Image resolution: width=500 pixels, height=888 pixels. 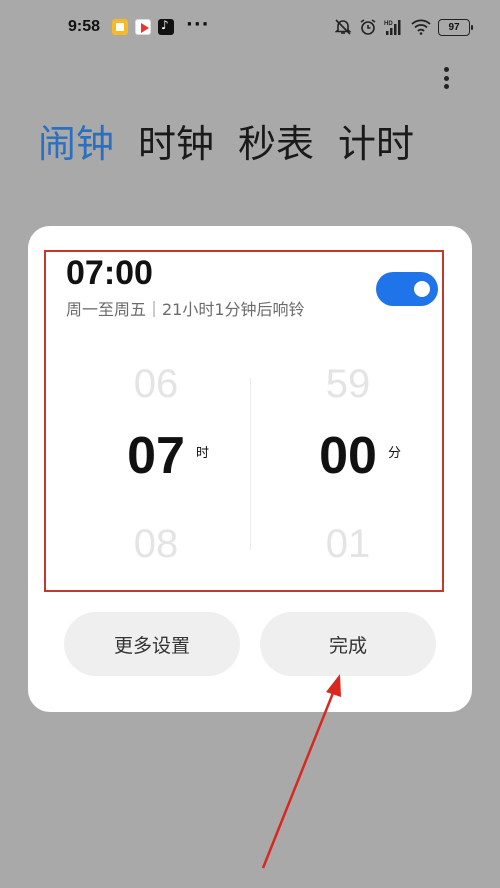 I want to click on svg-text: HD, so click(x=388, y=24).